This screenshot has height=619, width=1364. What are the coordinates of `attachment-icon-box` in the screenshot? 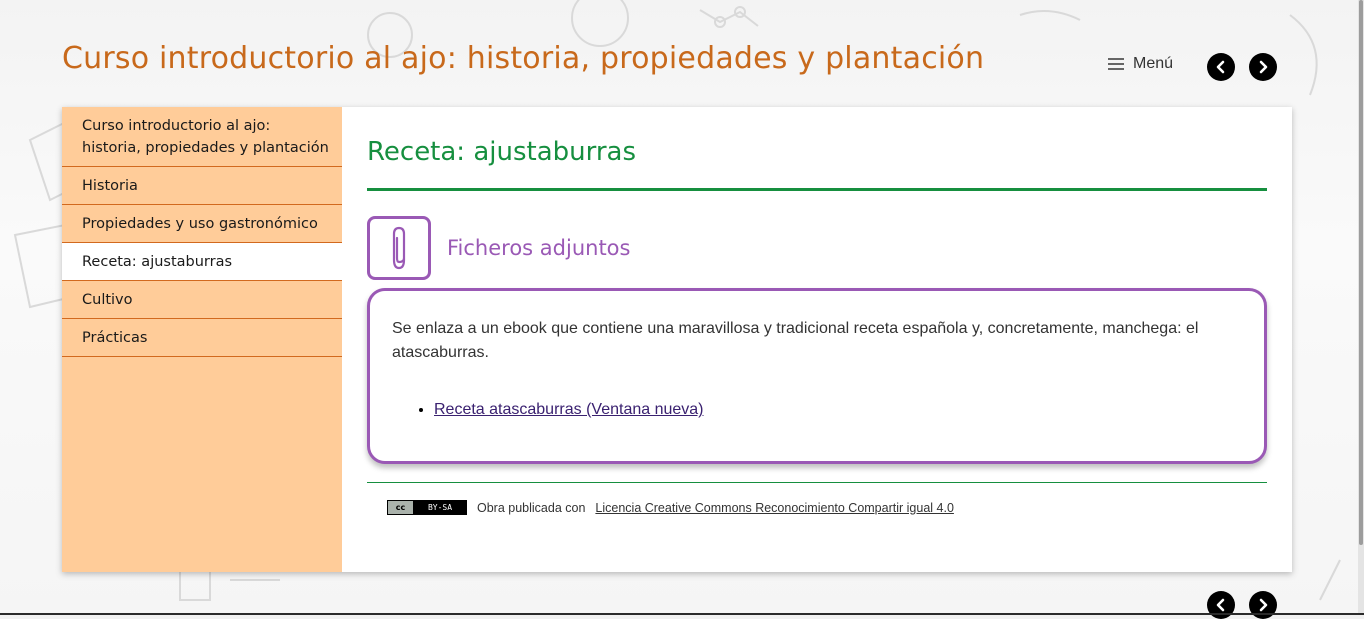 It's located at (399, 248).